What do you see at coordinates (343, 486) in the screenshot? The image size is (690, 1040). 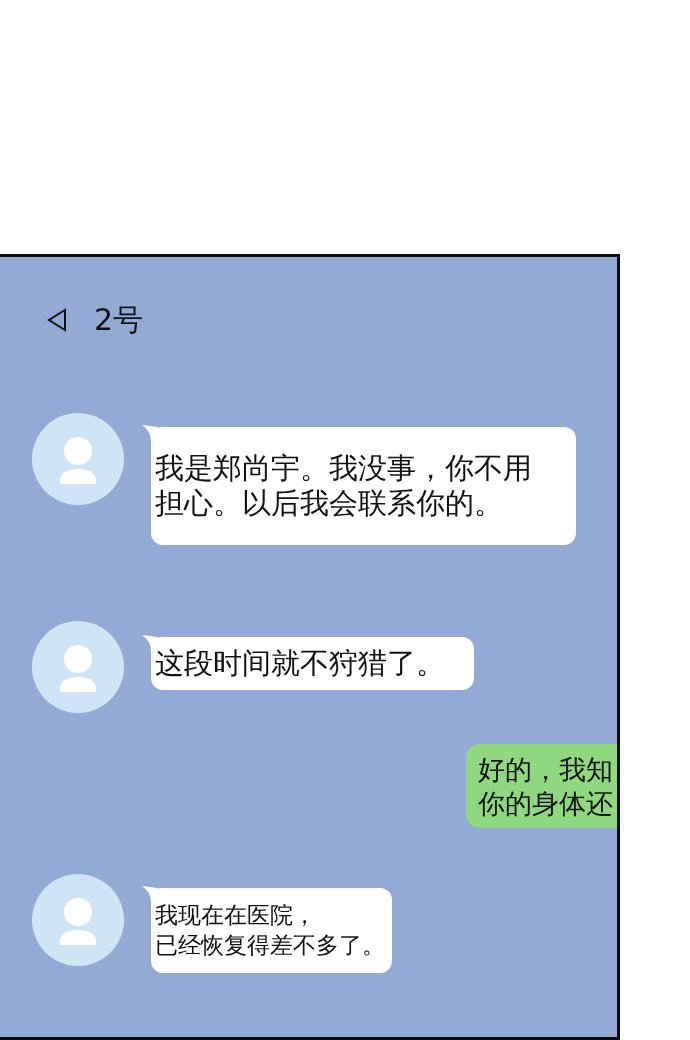 I see `message-text: 我是郑尚宇。我没事，你不用 担心。以后我会联系你的。` at bounding box center [343, 486].